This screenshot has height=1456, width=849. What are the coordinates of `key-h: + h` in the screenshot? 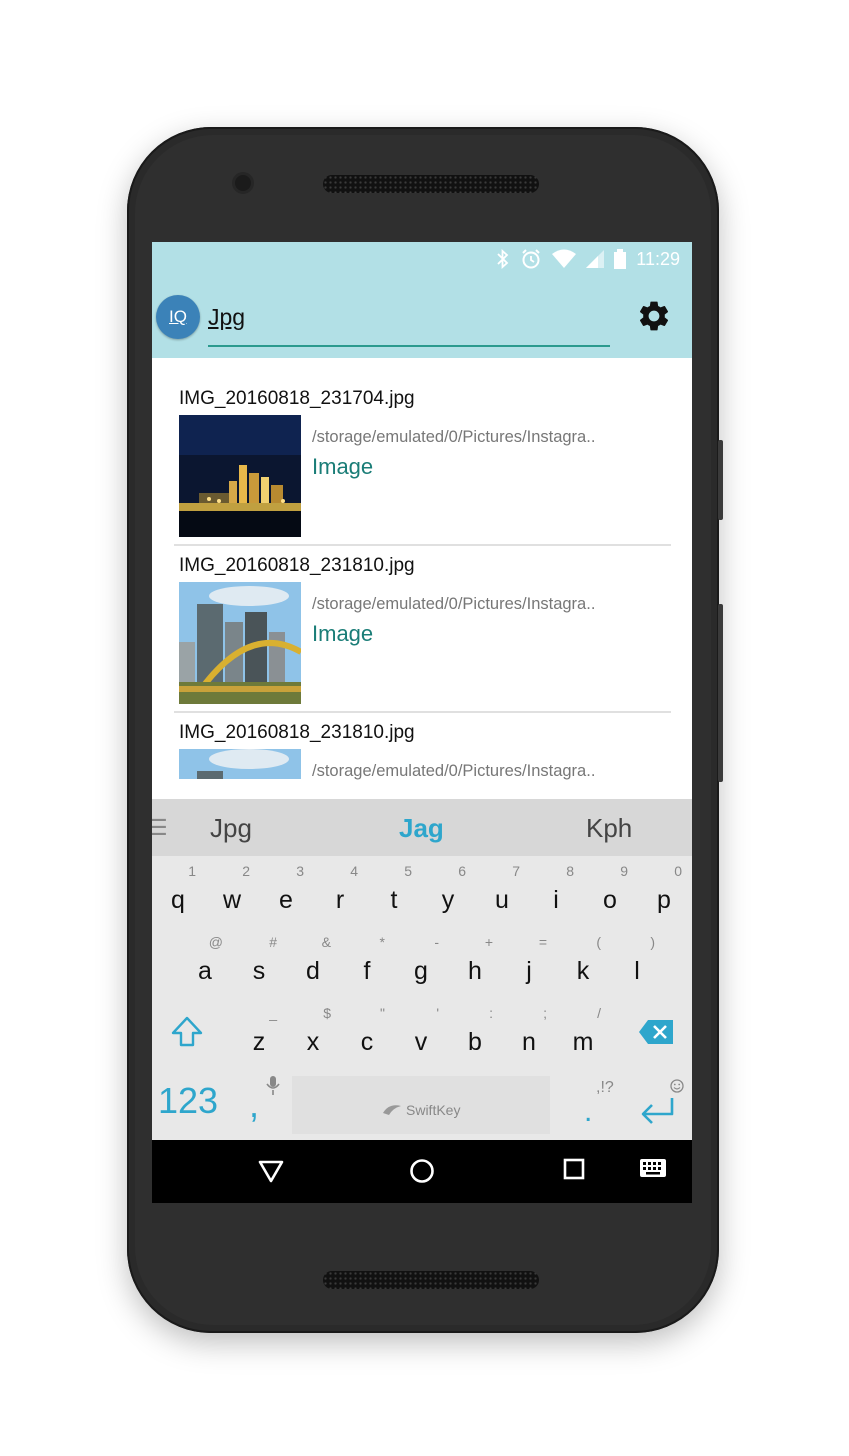 It's located at (475, 961).